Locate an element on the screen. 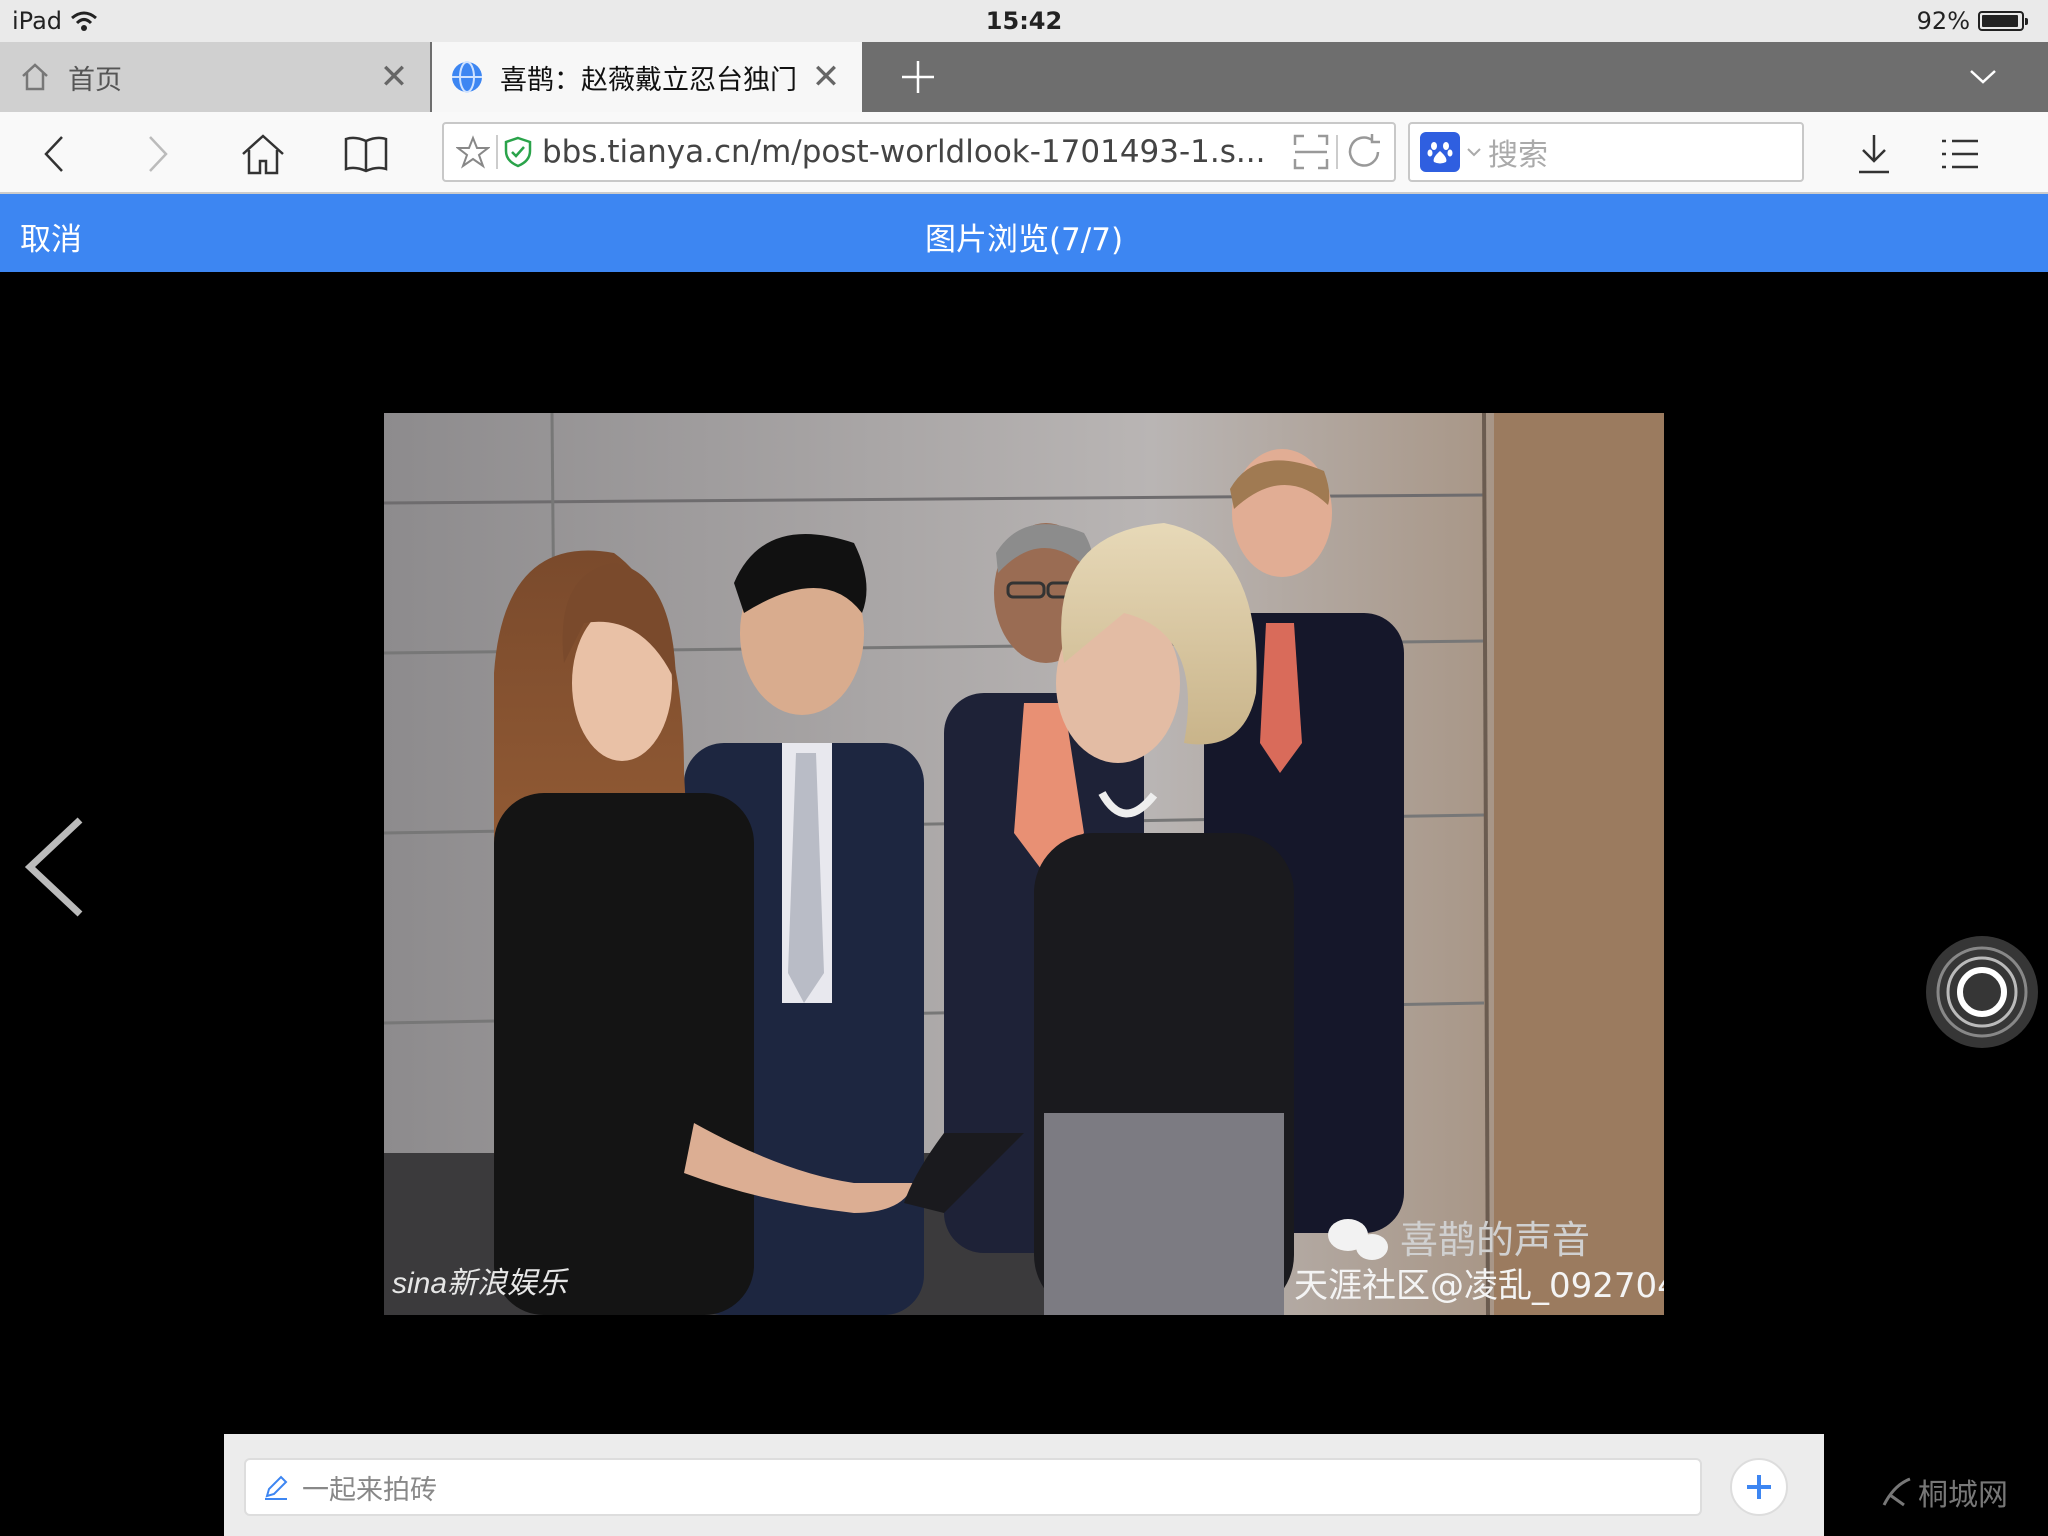  clock: 15:42 is located at coordinates (1024, 21).